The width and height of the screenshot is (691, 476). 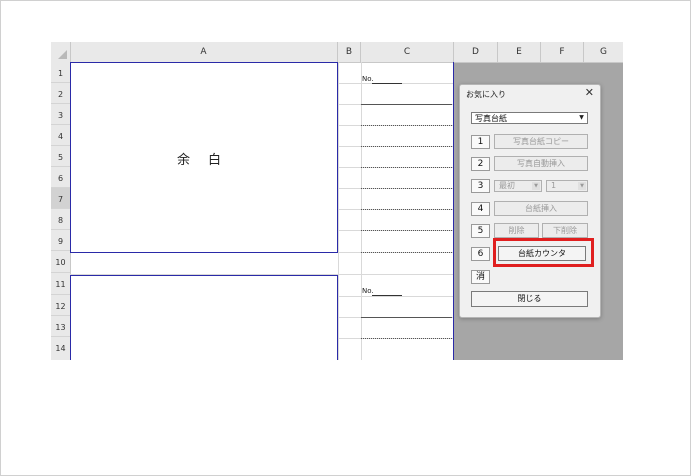 I want to click on row-header-2: 2, so click(x=60, y=93).